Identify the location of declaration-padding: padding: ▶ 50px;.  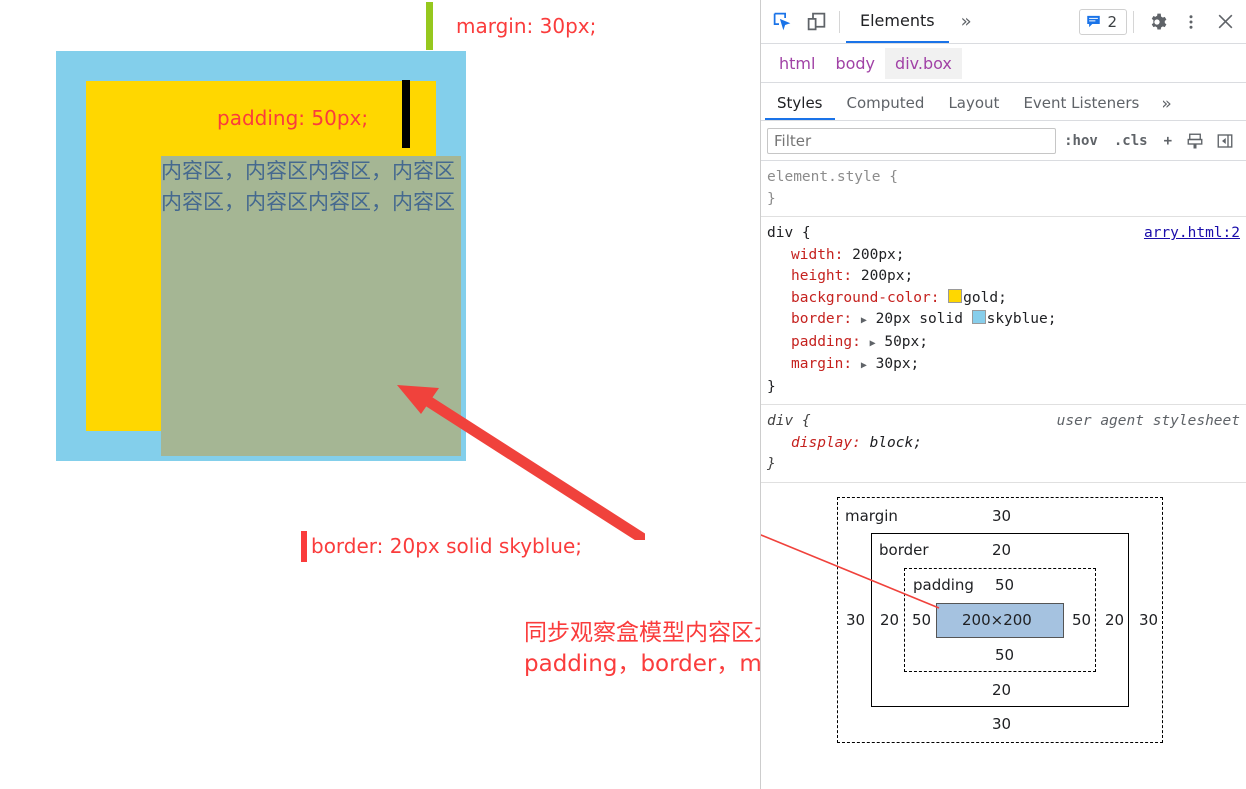
(1006, 343).